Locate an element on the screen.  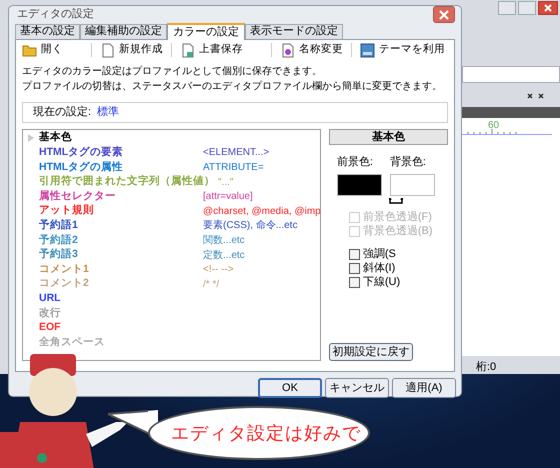
item-label: 改行 is located at coordinates (50, 313).